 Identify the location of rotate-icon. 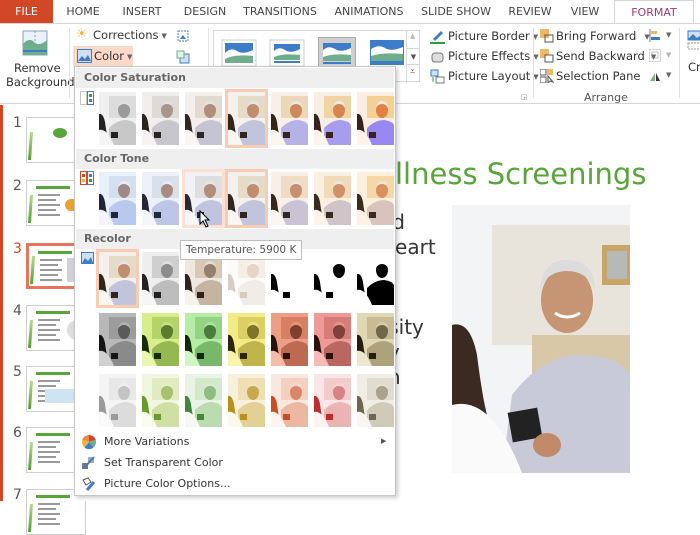
(655, 77).